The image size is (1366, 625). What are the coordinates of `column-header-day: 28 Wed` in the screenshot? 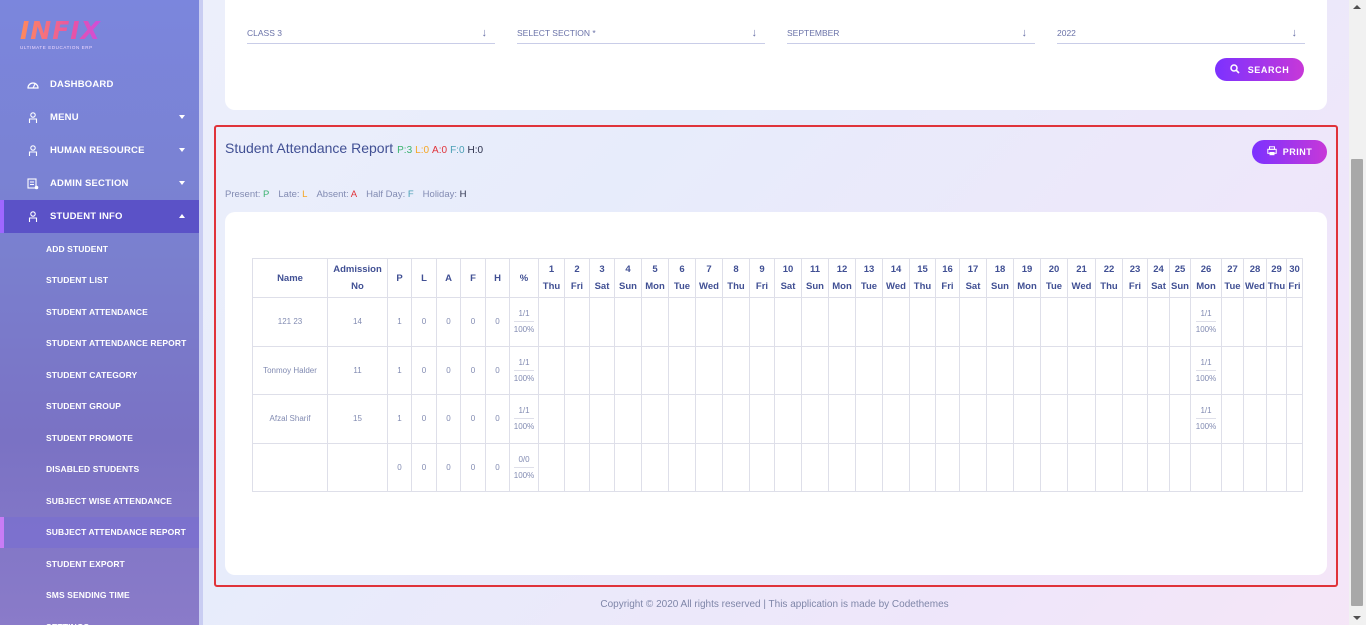 It's located at (1255, 278).